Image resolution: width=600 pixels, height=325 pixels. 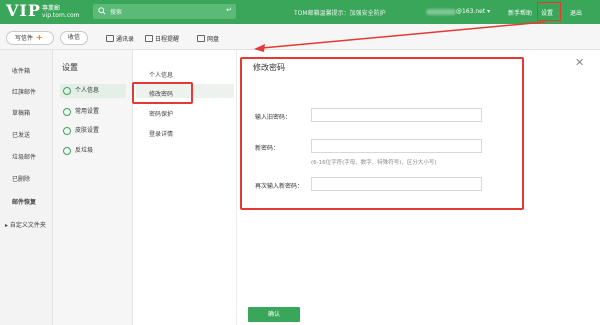 I want to click on netdisk-icon, so click(x=201, y=38).